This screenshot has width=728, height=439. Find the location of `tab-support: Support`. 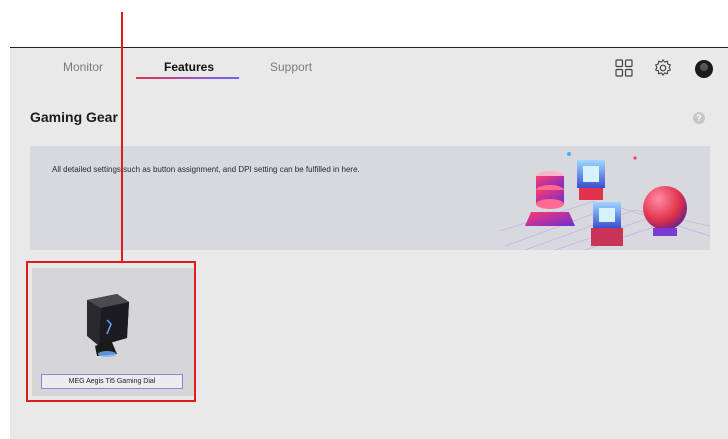

tab-support: Support is located at coordinates (291, 67).